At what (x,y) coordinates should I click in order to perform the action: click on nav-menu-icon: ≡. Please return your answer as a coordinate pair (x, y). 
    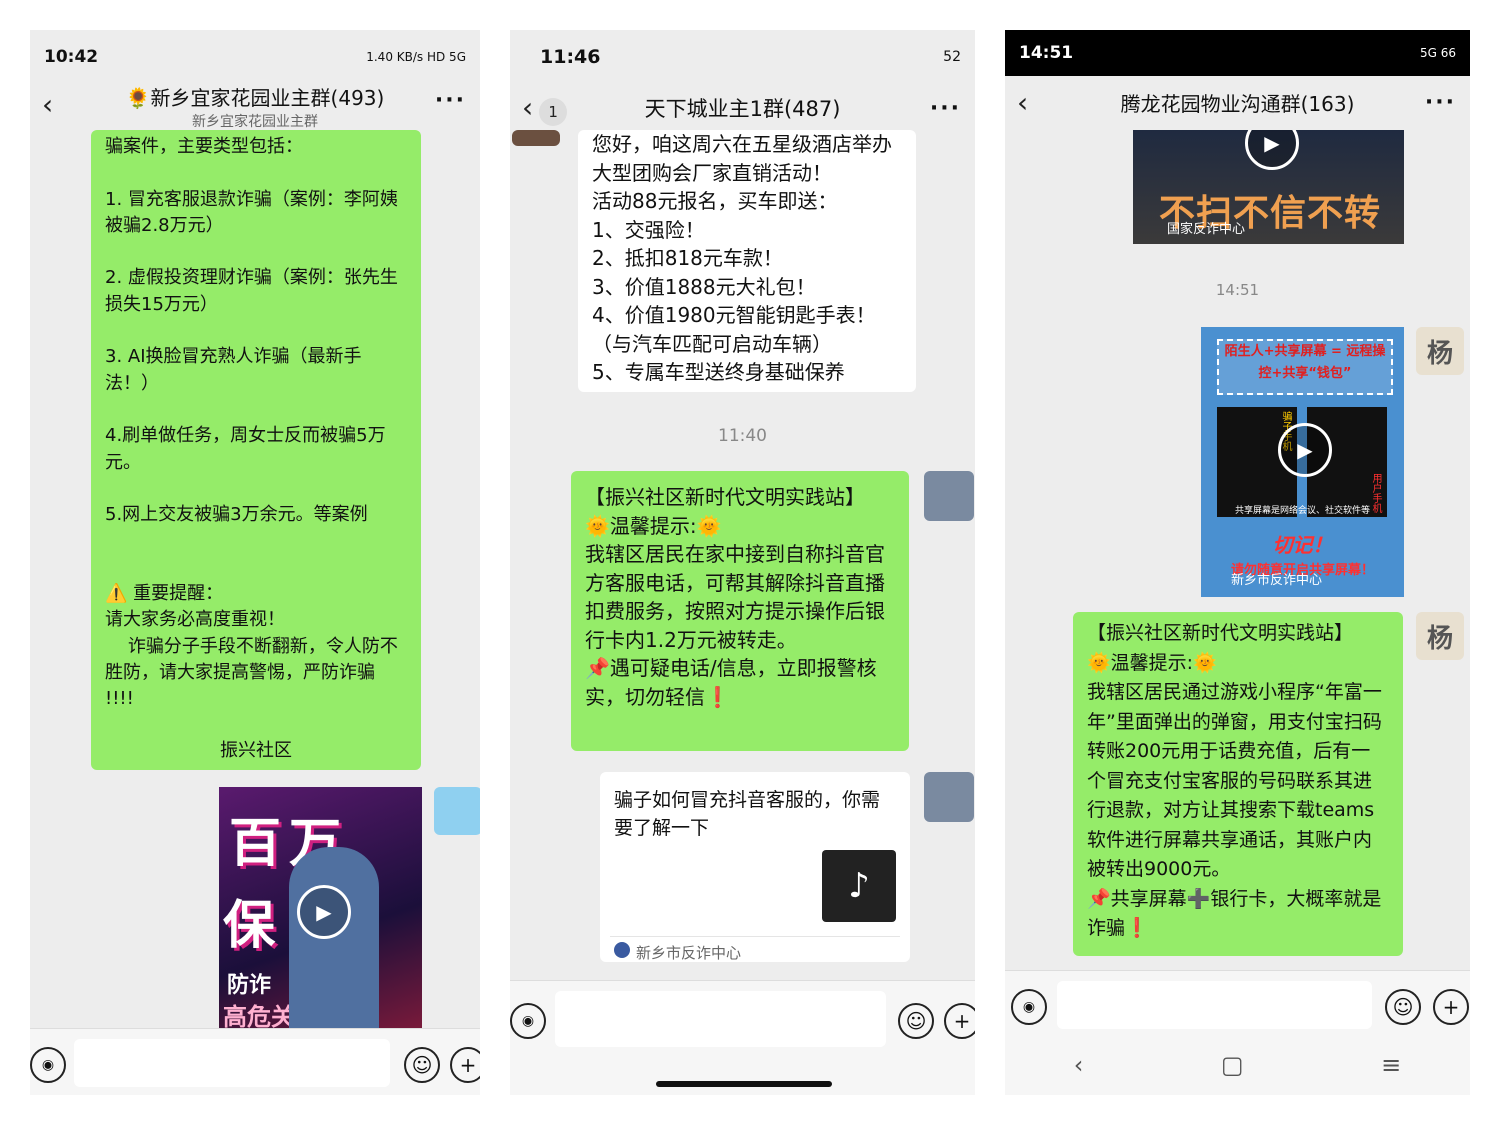
    Looking at the image, I should click on (1391, 1065).